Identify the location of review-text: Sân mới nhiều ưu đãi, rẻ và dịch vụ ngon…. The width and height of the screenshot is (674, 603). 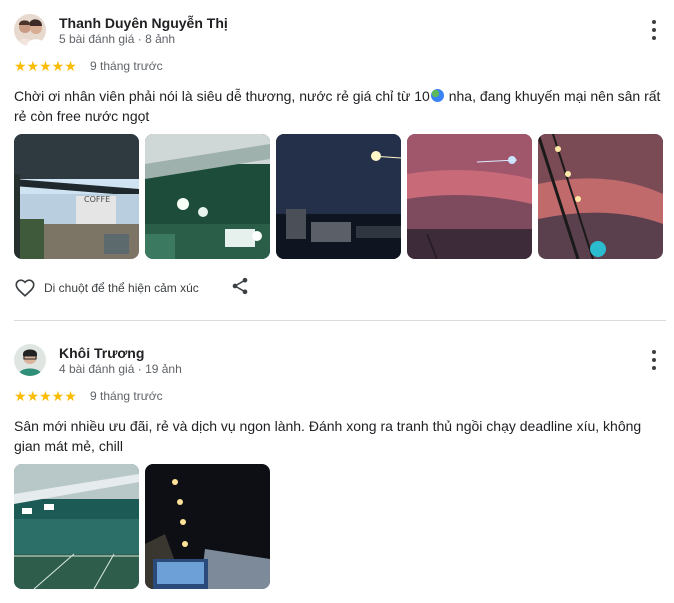
(328, 436).